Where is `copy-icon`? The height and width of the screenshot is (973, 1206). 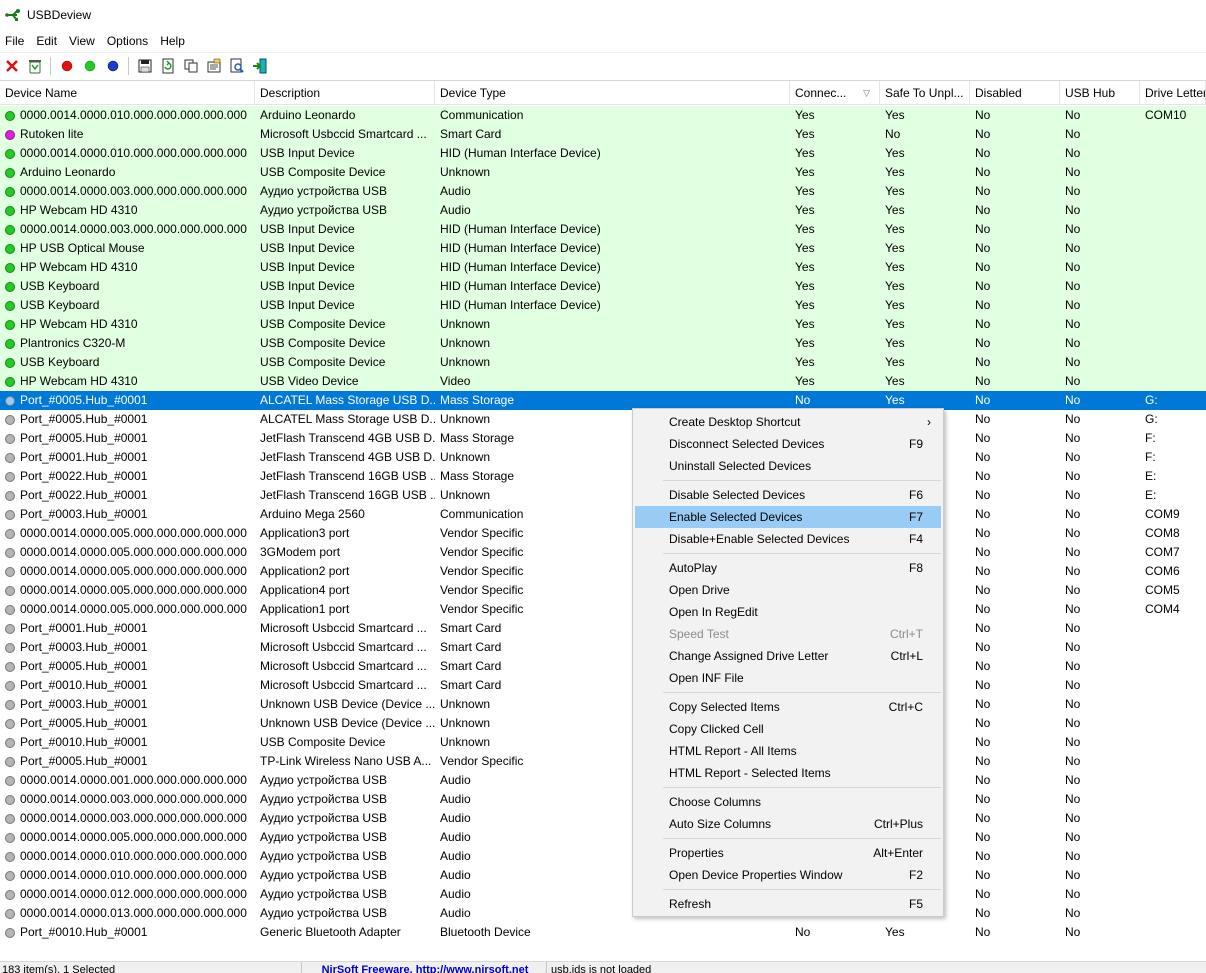 copy-icon is located at coordinates (191, 65).